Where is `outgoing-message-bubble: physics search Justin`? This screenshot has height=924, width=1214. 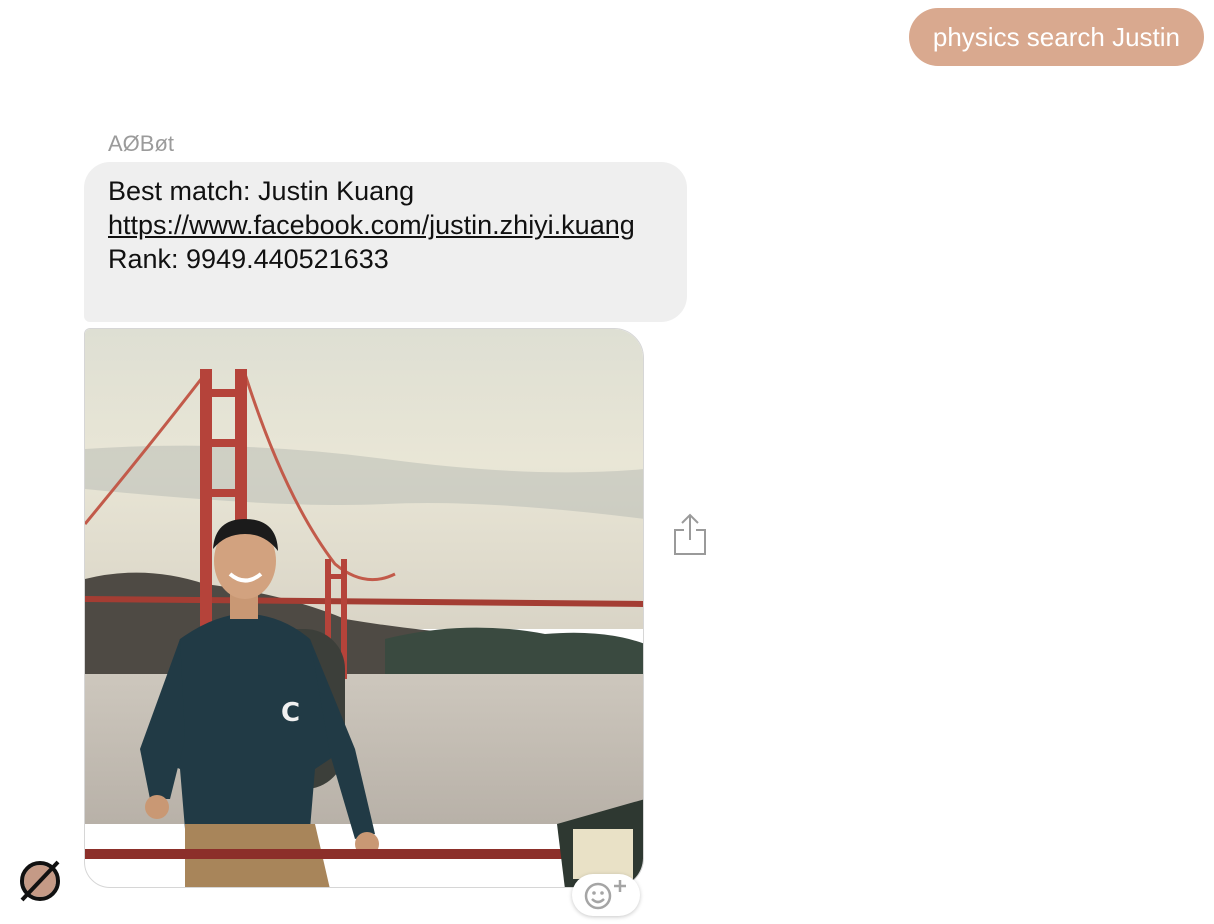 outgoing-message-bubble: physics search Justin is located at coordinates (1056, 37).